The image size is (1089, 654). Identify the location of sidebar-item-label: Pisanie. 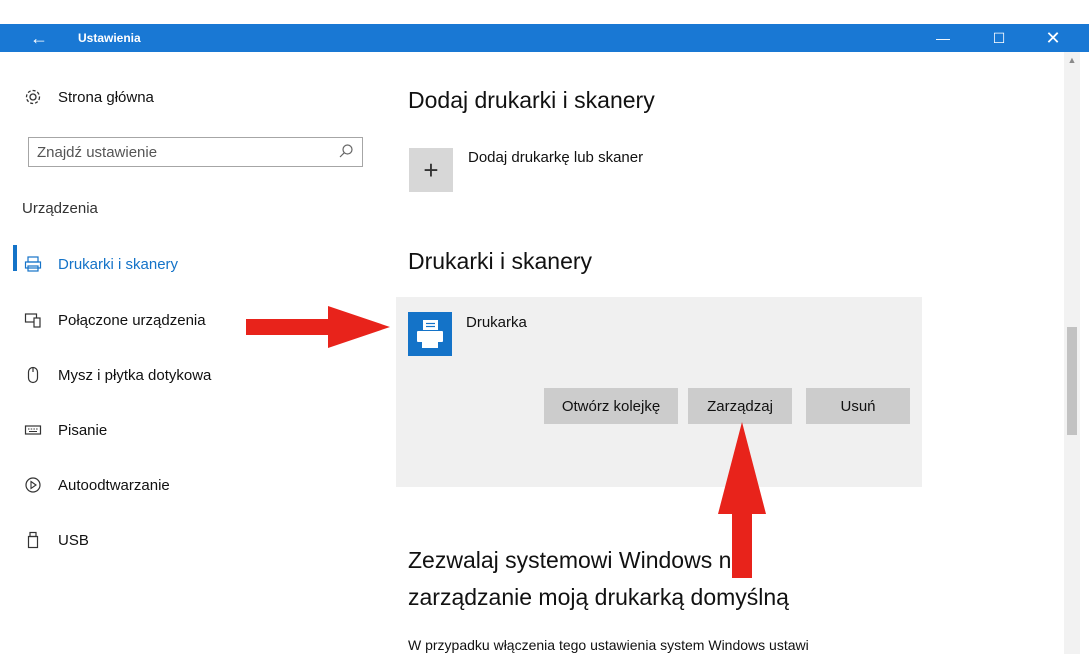
(83, 430).